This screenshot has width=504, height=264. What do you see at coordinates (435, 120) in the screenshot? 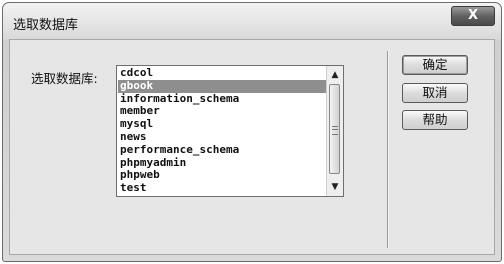
I see `help-button: 帮助` at bounding box center [435, 120].